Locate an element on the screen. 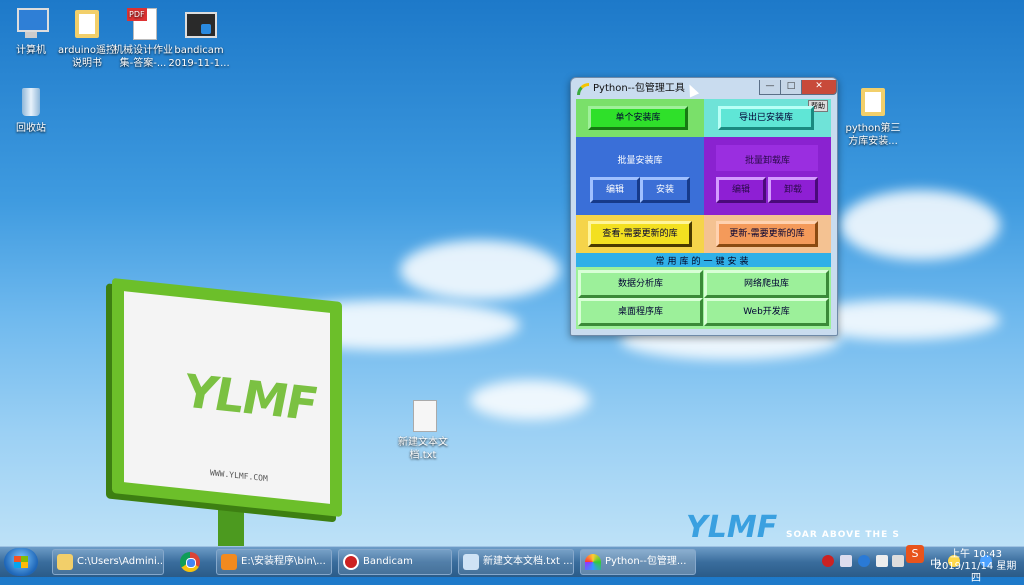 This screenshot has height=585, width=1024. single-install-button: 单个安装库 is located at coordinates (638, 118).